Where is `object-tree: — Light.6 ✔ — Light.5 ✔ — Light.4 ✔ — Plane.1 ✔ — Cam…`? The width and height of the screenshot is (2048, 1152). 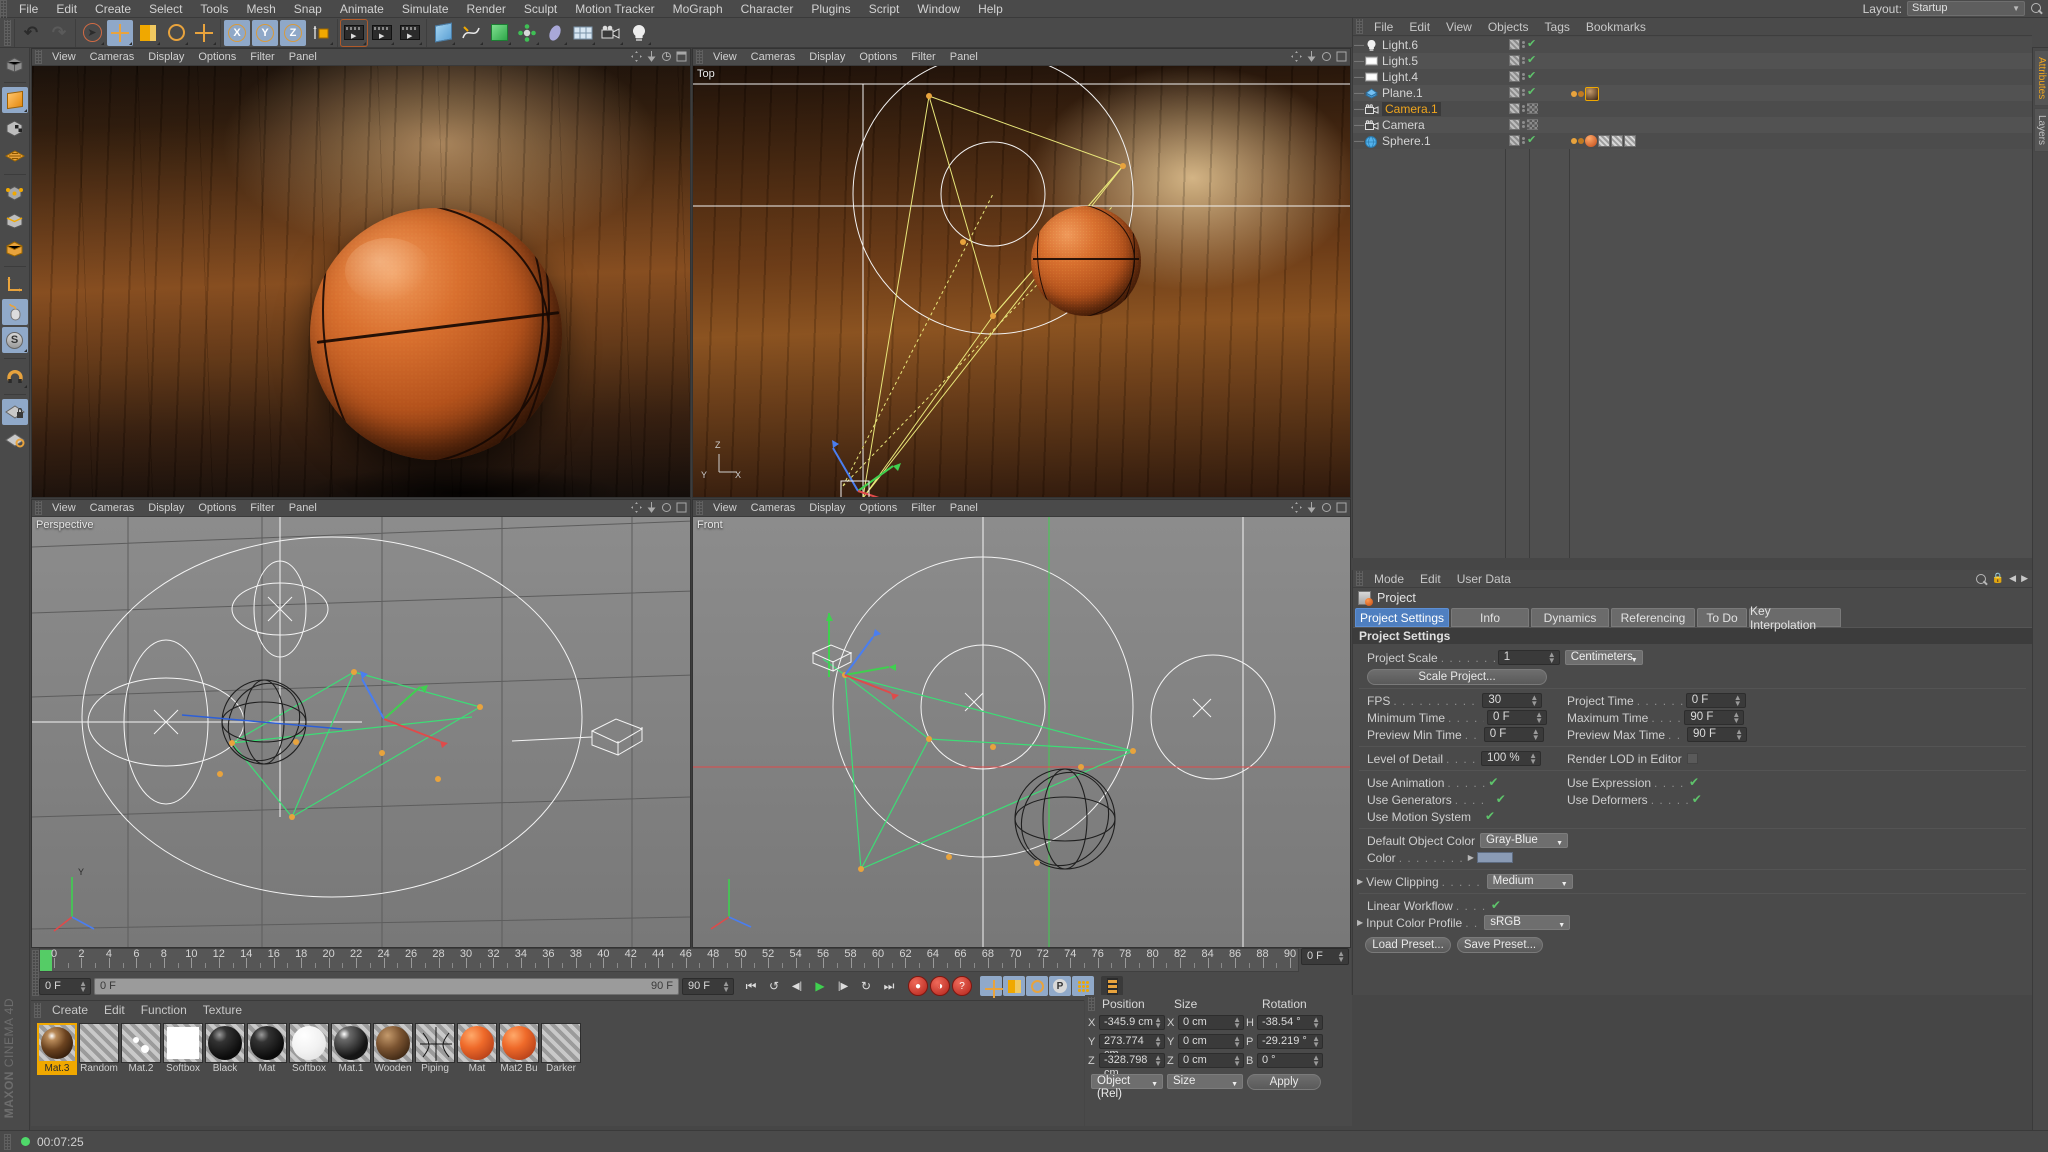
object-tree: — Light.6 ✔ — Light.5 ✔ — Light.4 ✔ — Plane.1 ✔ — Cam… is located at coordinates (1692, 297).